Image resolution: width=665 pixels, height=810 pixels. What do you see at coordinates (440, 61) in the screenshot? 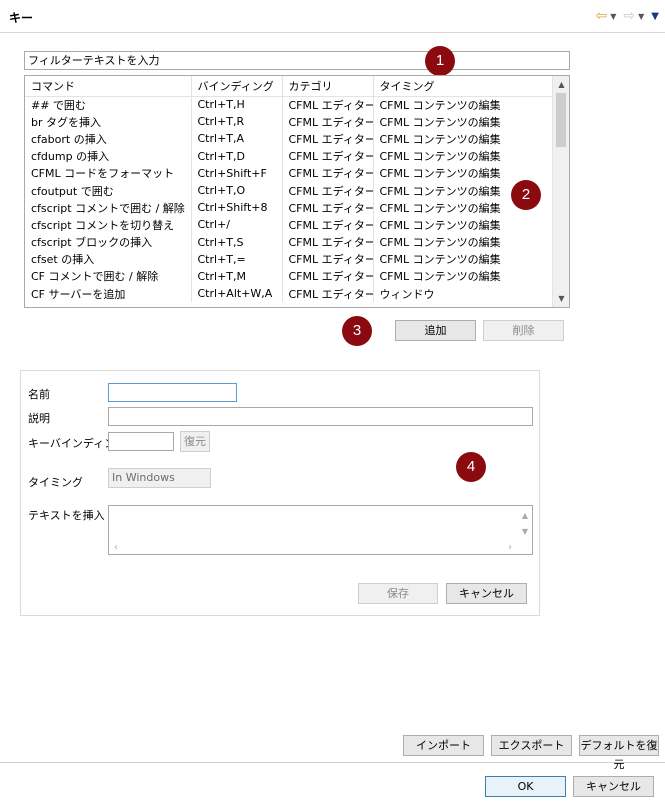
I see `callout-badge-1: 1` at bounding box center [440, 61].